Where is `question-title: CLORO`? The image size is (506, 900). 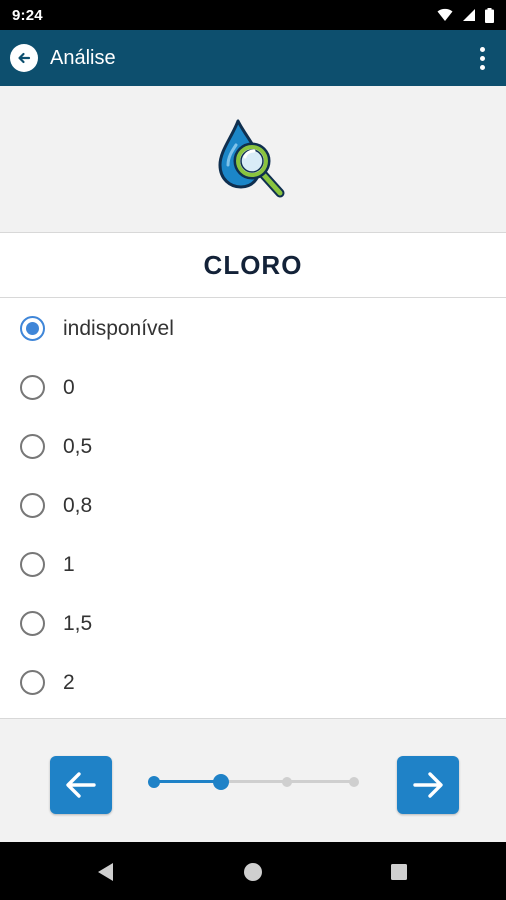
question-title: CLORO is located at coordinates (253, 264).